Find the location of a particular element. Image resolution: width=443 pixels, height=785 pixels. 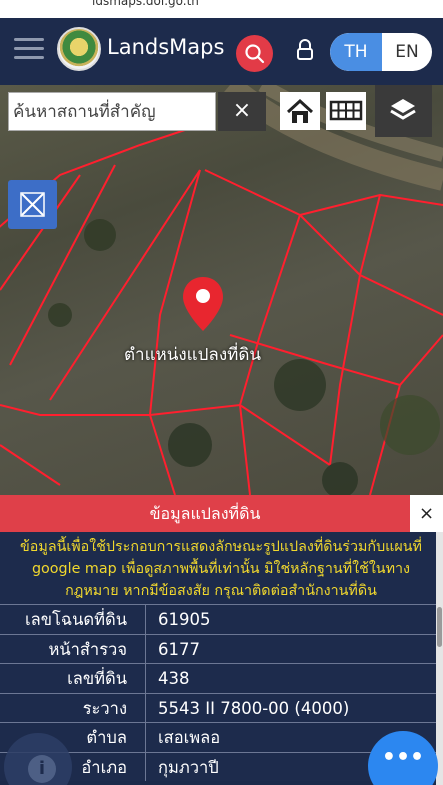

dol-logo is located at coordinates (79, 49).